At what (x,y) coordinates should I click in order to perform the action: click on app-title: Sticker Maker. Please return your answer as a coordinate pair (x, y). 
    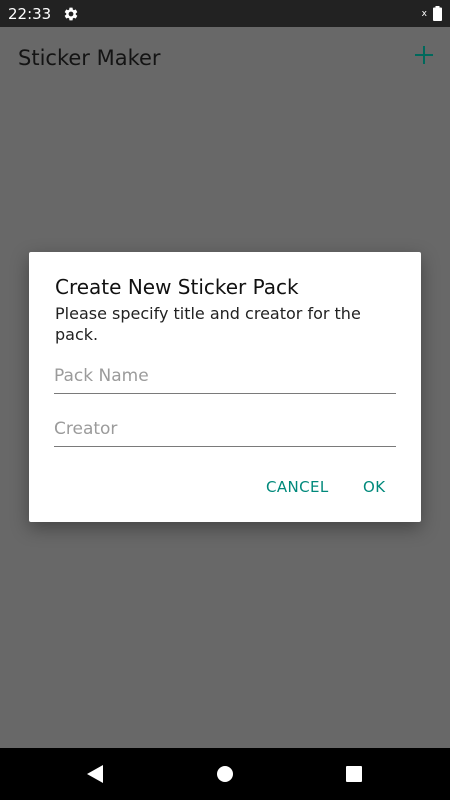
    Looking at the image, I should click on (89, 58).